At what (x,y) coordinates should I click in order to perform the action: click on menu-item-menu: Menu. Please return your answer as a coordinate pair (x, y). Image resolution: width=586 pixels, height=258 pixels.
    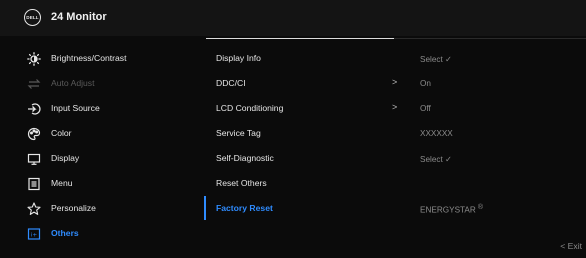
    Looking at the image, I should click on (100, 185).